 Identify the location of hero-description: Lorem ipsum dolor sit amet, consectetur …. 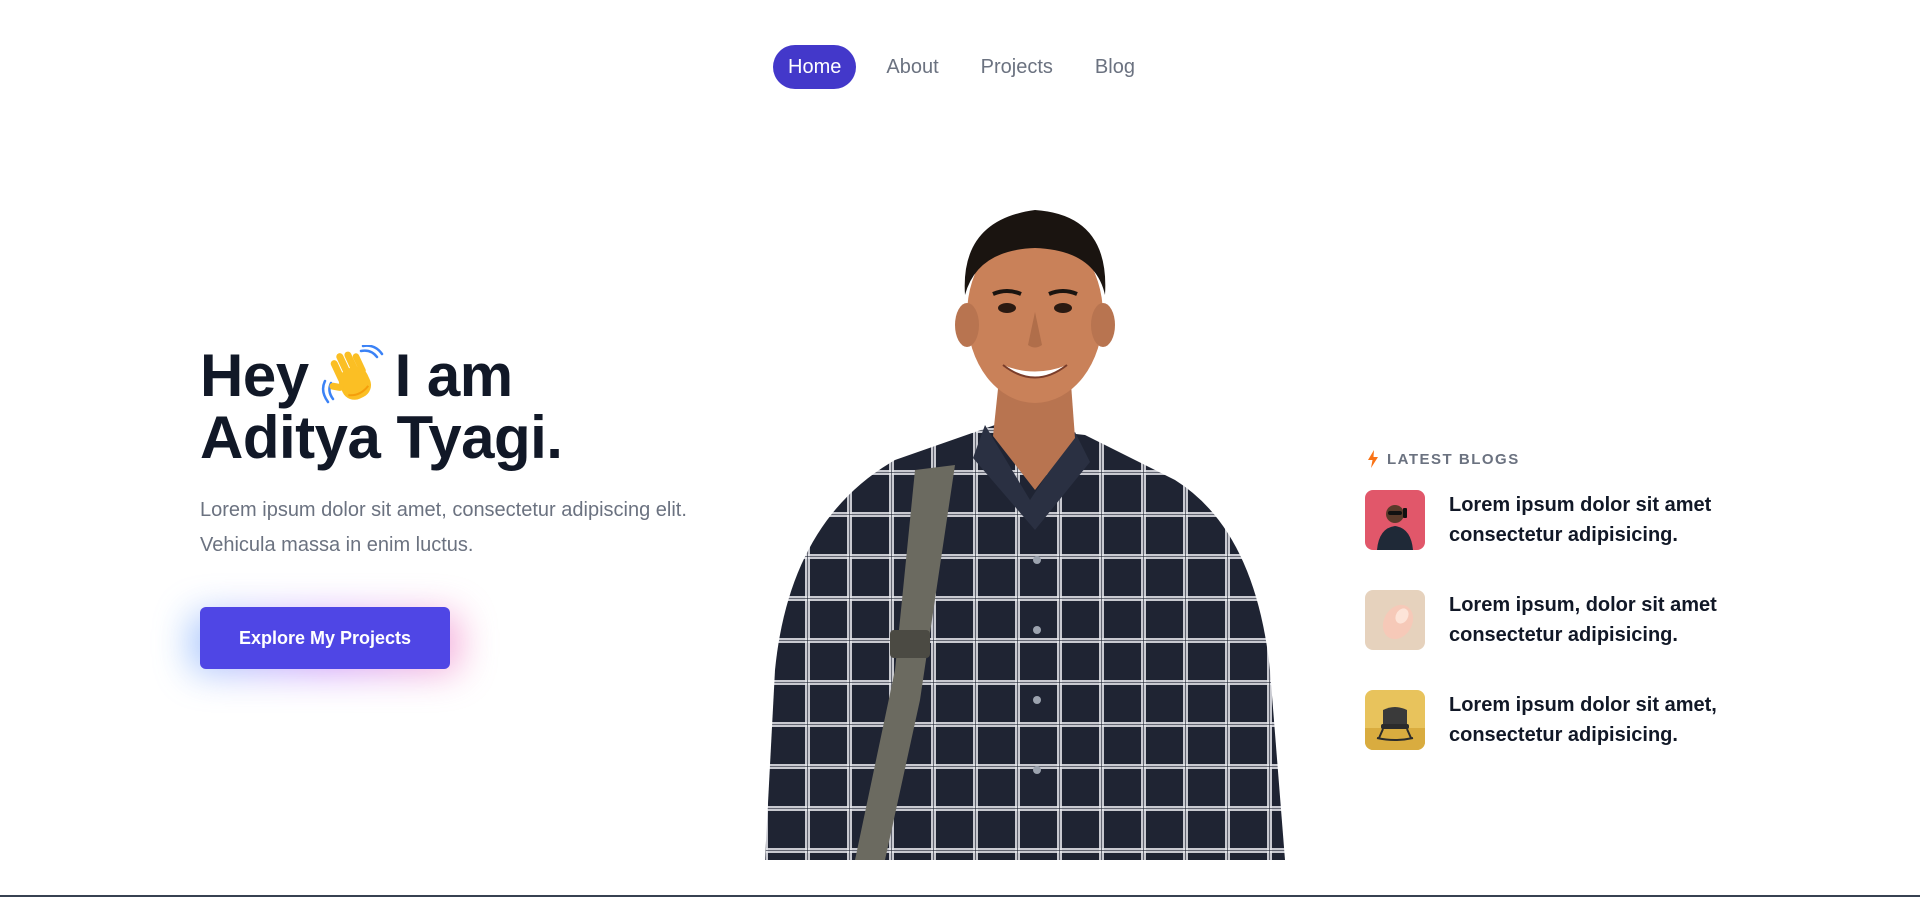
(443, 527).